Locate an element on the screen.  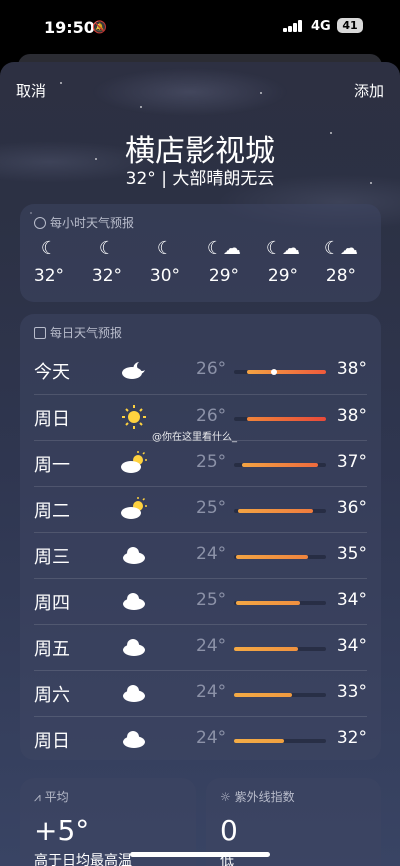
hourly-forecast-header: 每小时天气预报 is located at coordinates (84, 222).